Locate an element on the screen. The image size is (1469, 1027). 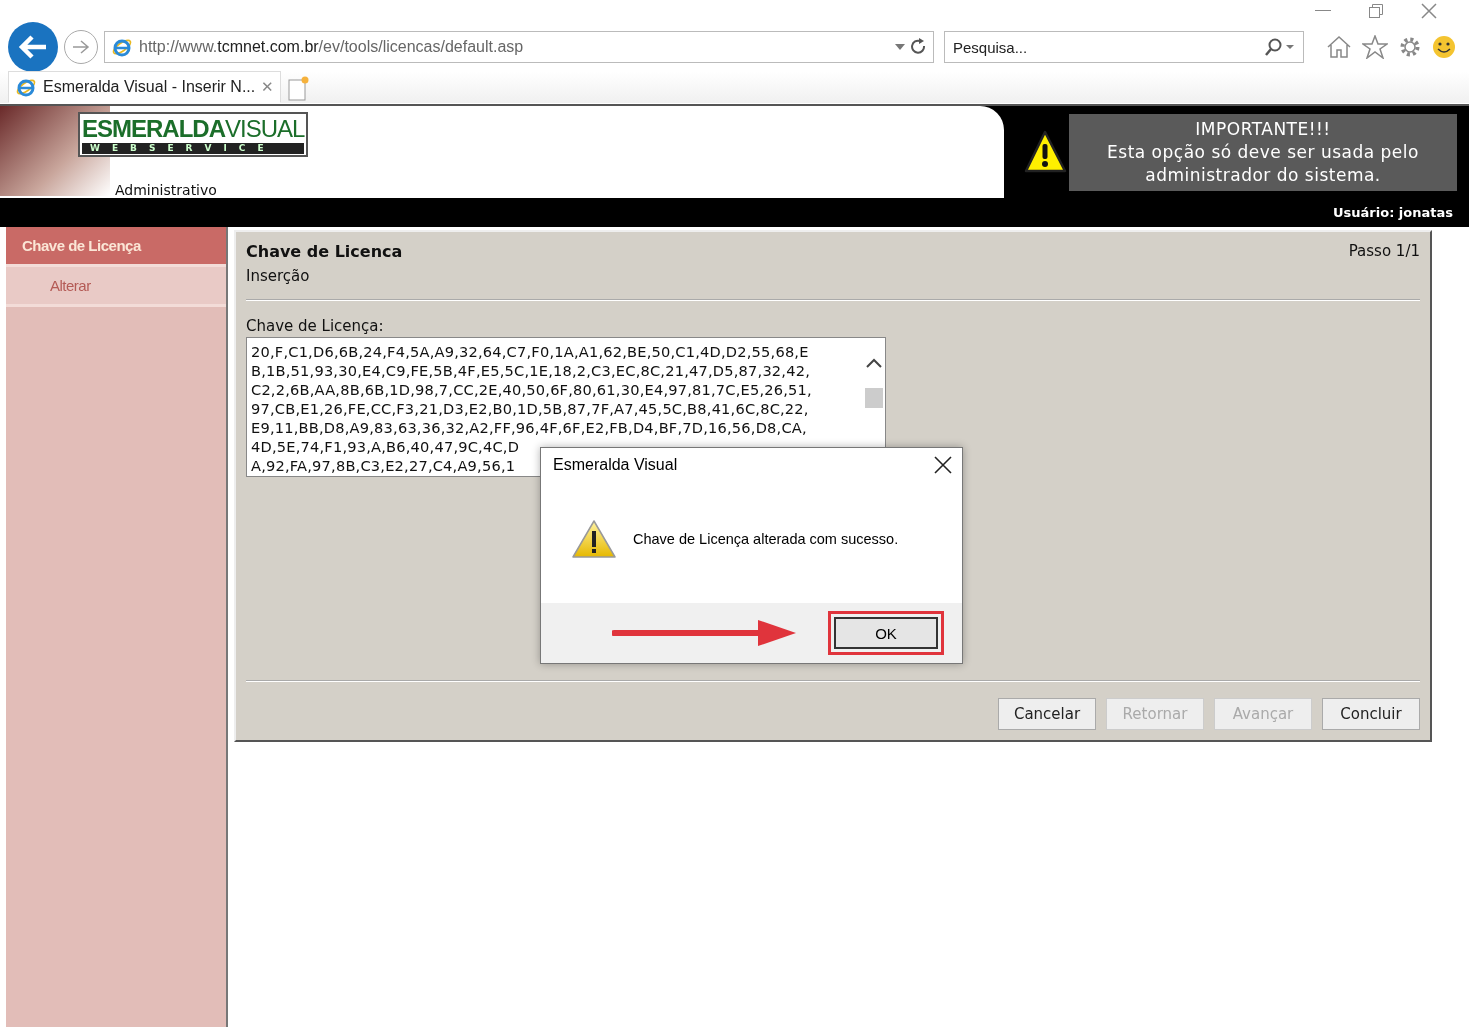
panel-title: Chave de Licenca is located at coordinates (324, 251).